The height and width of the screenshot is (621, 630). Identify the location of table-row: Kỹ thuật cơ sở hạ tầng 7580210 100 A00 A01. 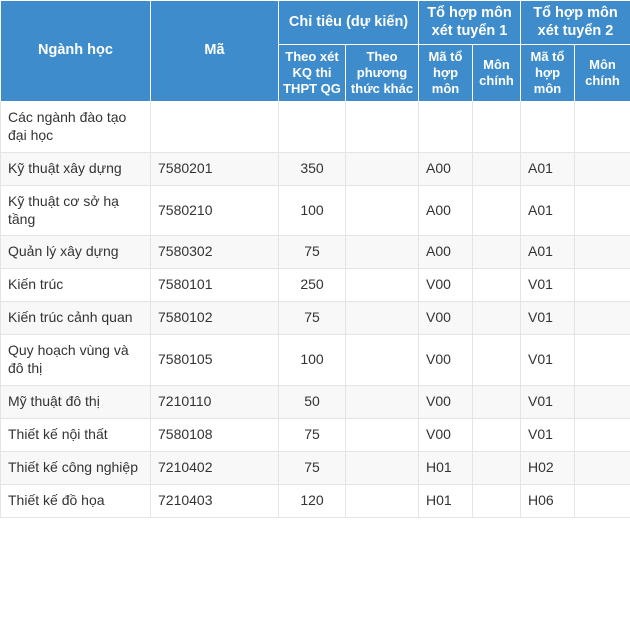
(315, 210).